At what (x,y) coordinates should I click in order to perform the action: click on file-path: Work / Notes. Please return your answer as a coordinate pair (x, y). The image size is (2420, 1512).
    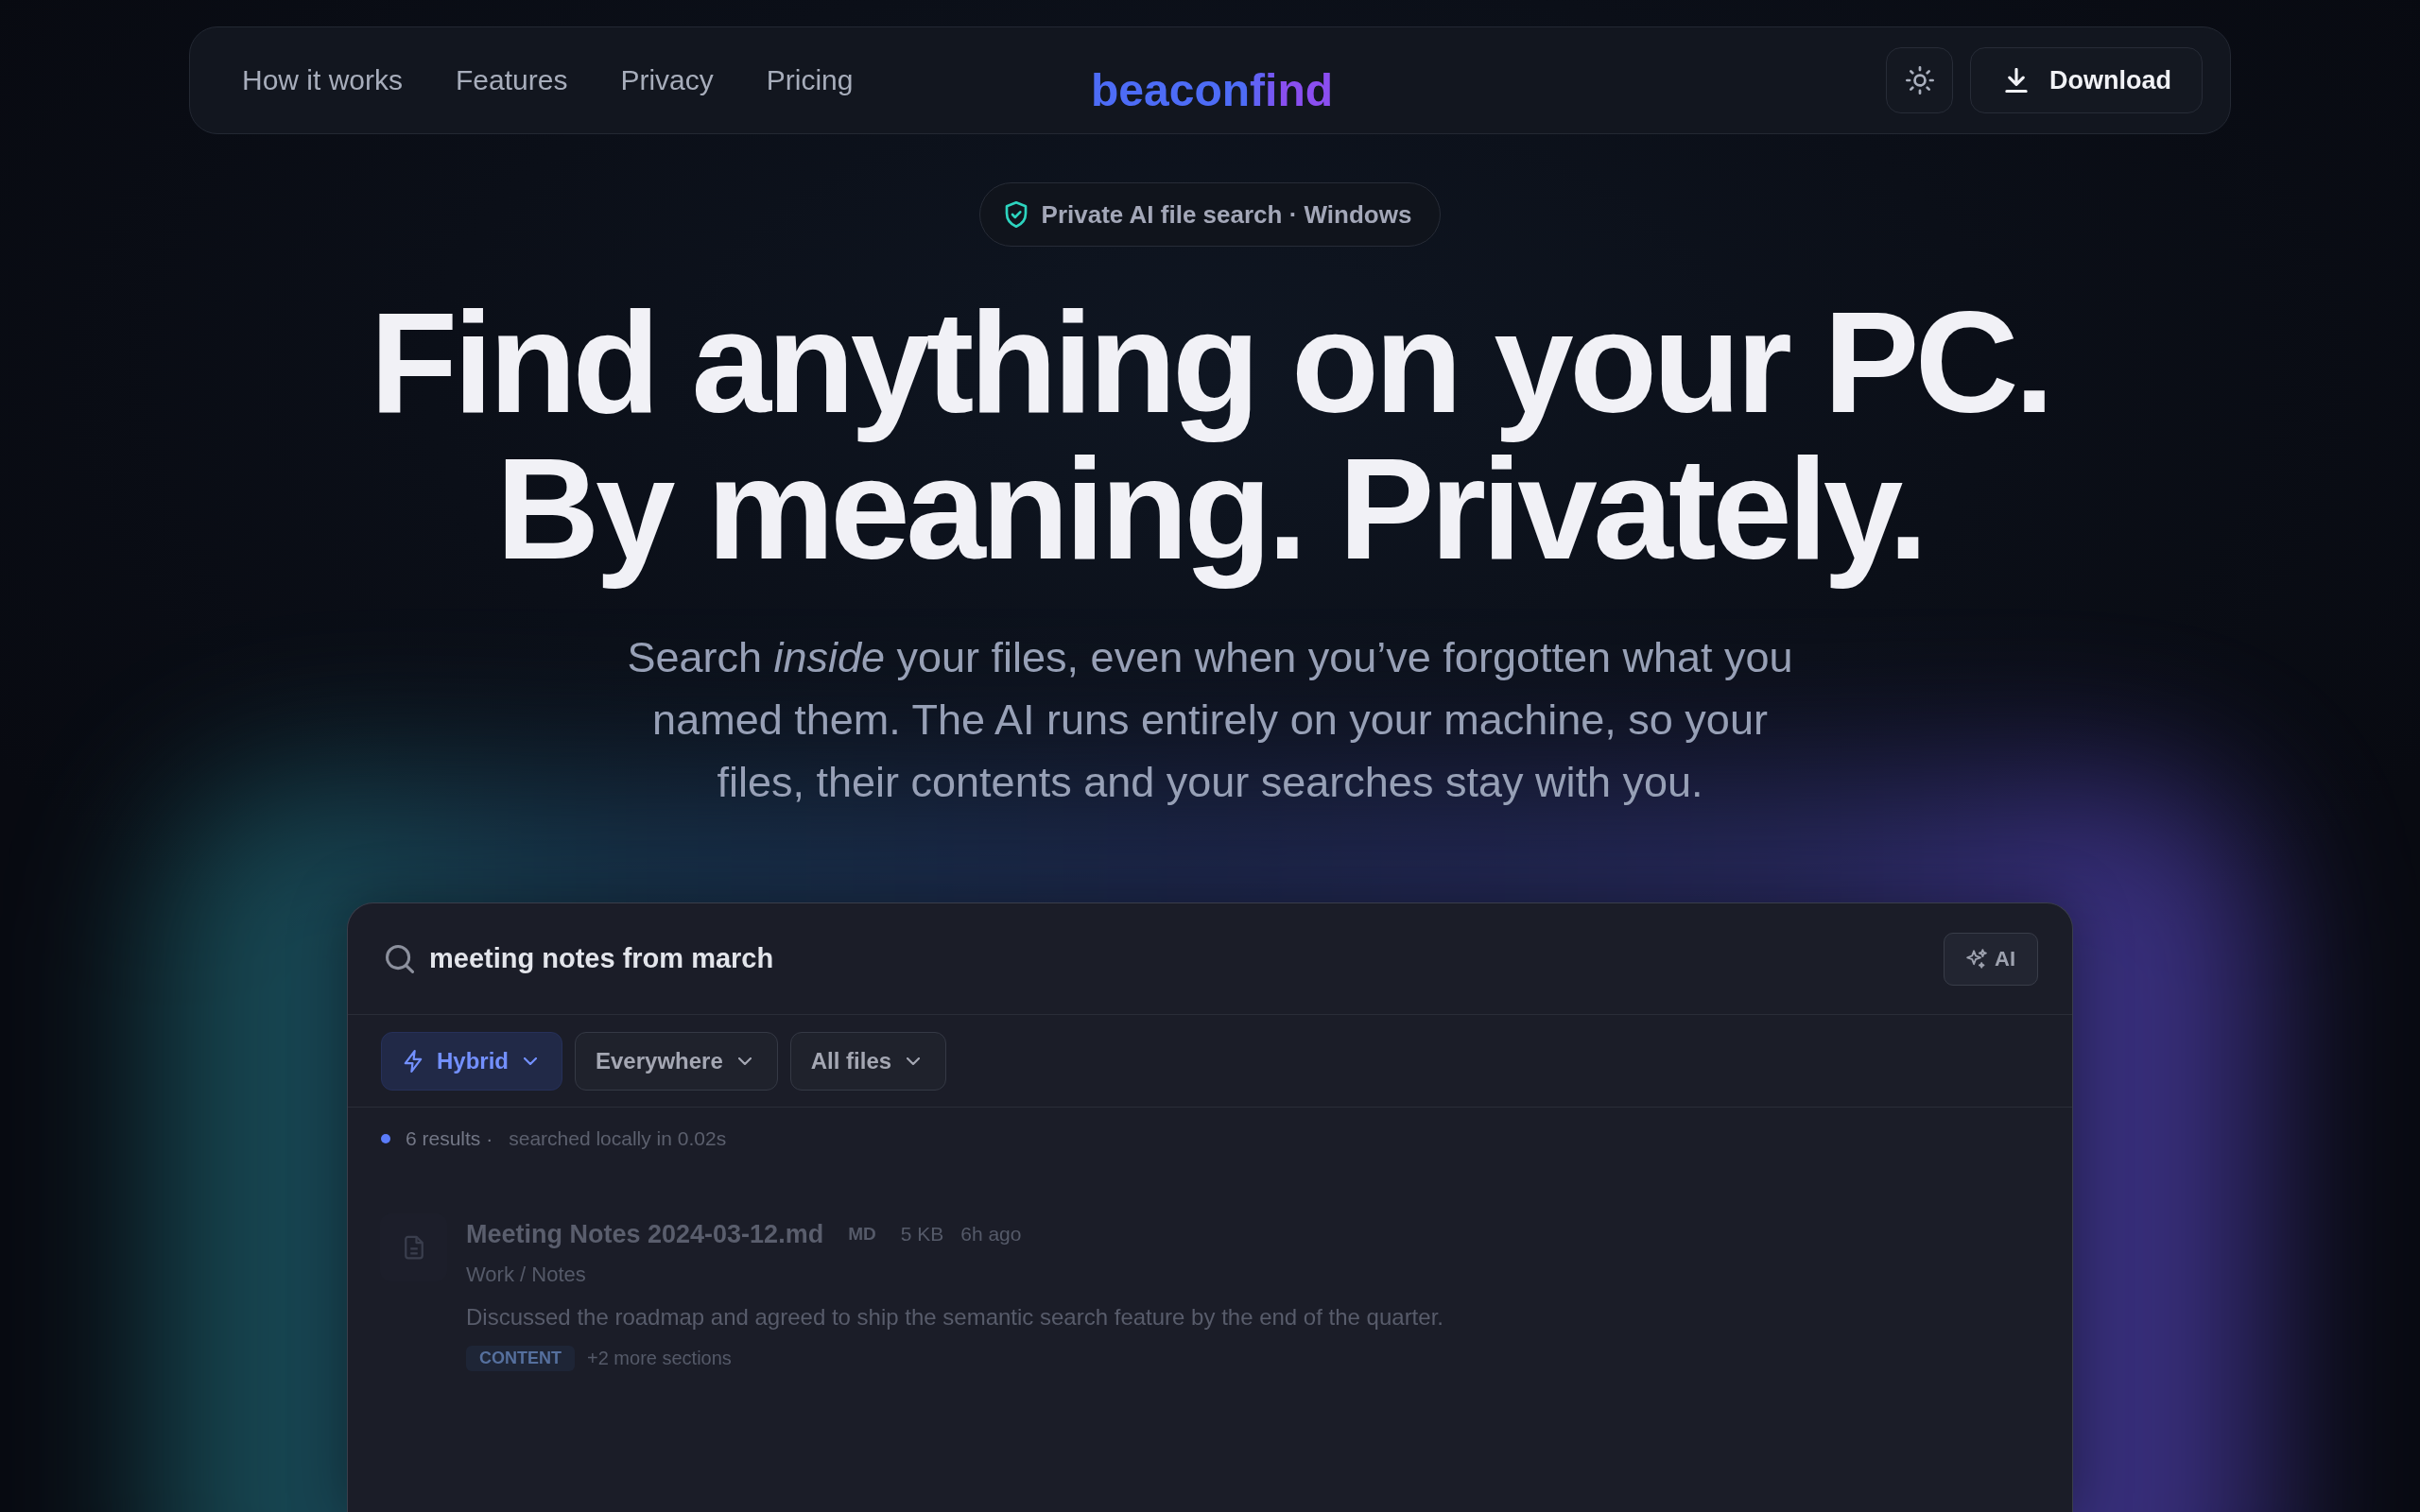
    Looking at the image, I should click on (526, 1275).